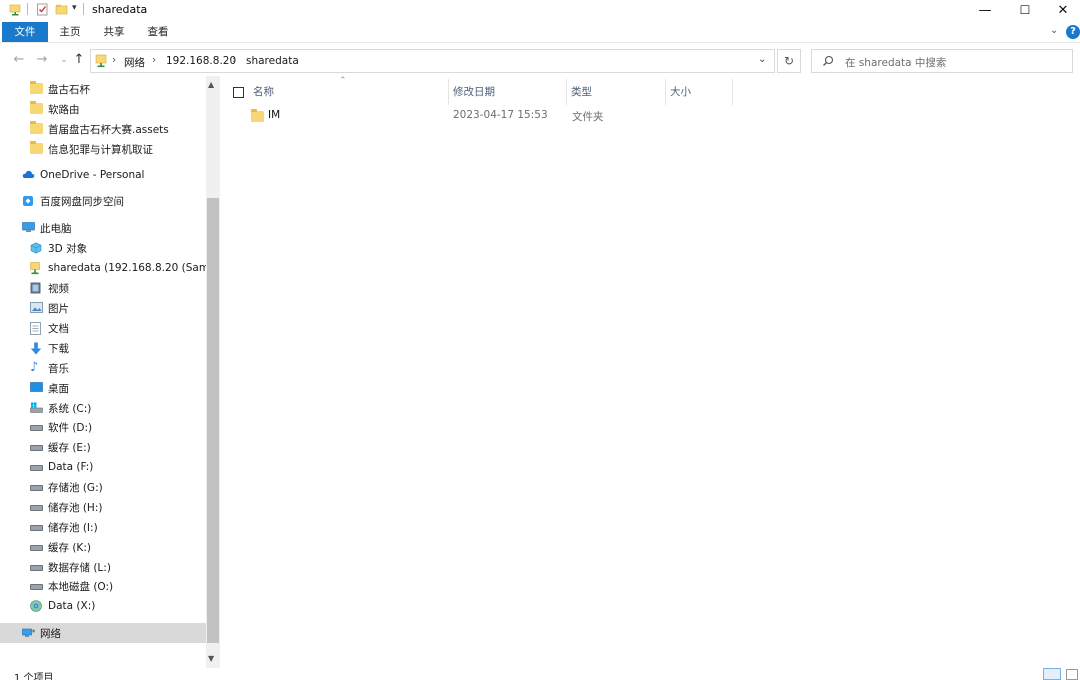  Describe the element at coordinates (64, 109) in the screenshot. I see `nav-item-label: 软路由` at that location.